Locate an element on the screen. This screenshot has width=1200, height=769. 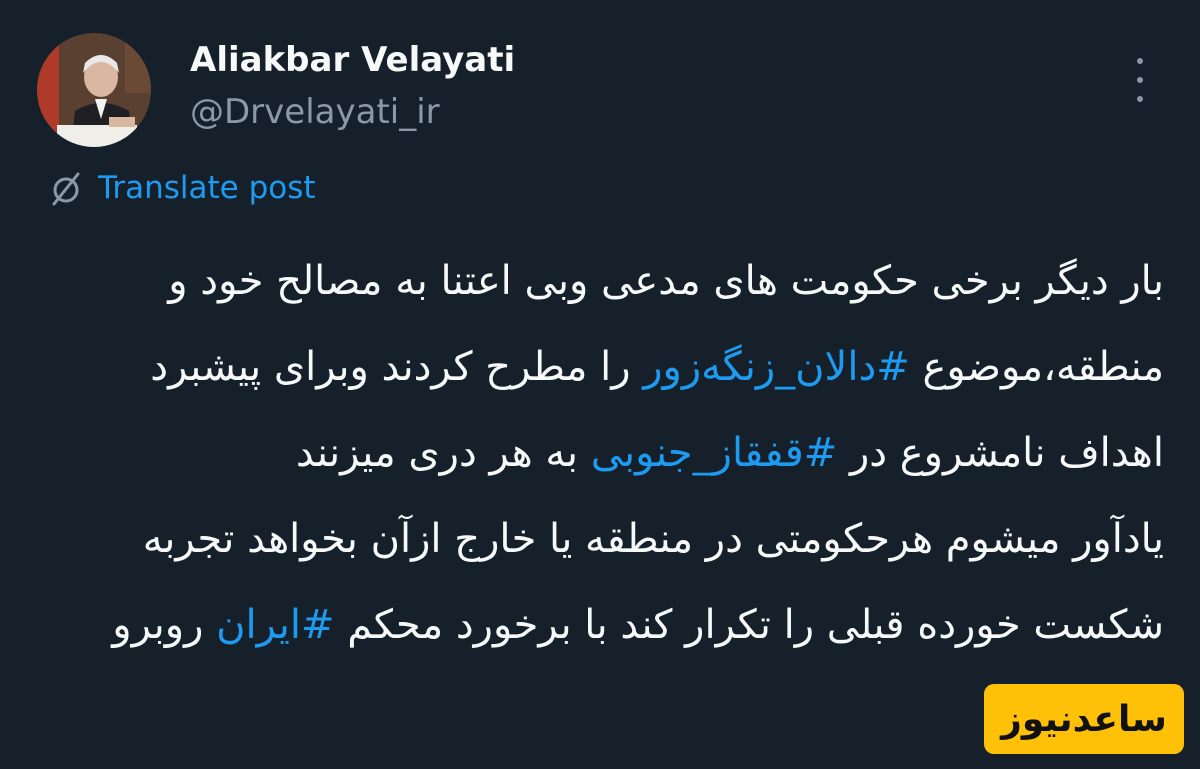
hashtag-link: #دالان_زنگه‌زور is located at coordinates (776, 367).